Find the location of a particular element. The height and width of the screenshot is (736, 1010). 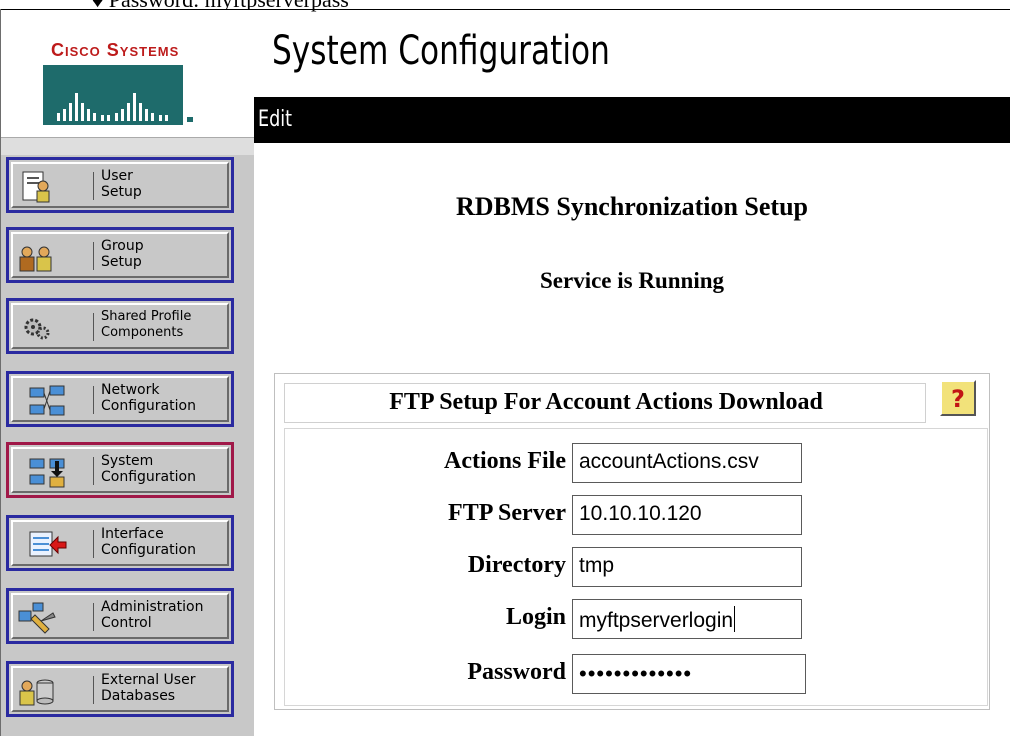

actions-file-input: accountActions.csv is located at coordinates (687, 463).